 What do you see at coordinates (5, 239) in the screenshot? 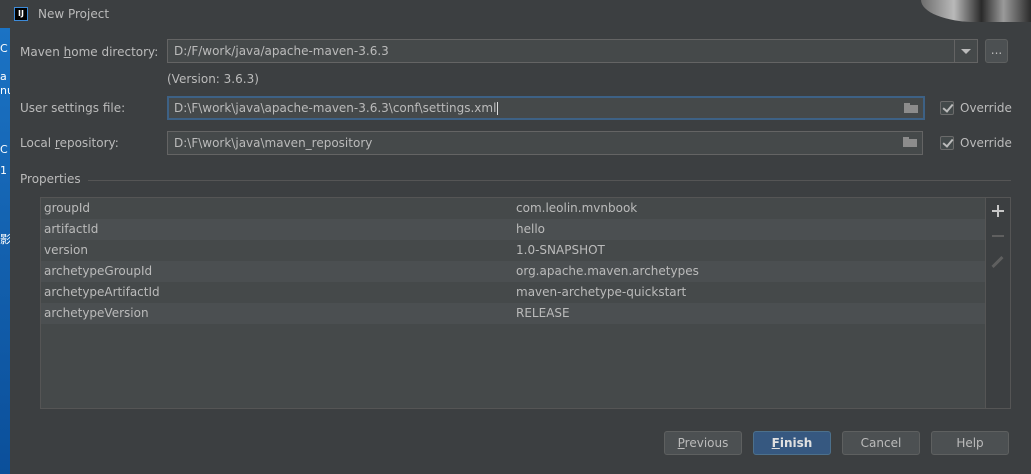
I see `desktop-glyph: 影` at bounding box center [5, 239].